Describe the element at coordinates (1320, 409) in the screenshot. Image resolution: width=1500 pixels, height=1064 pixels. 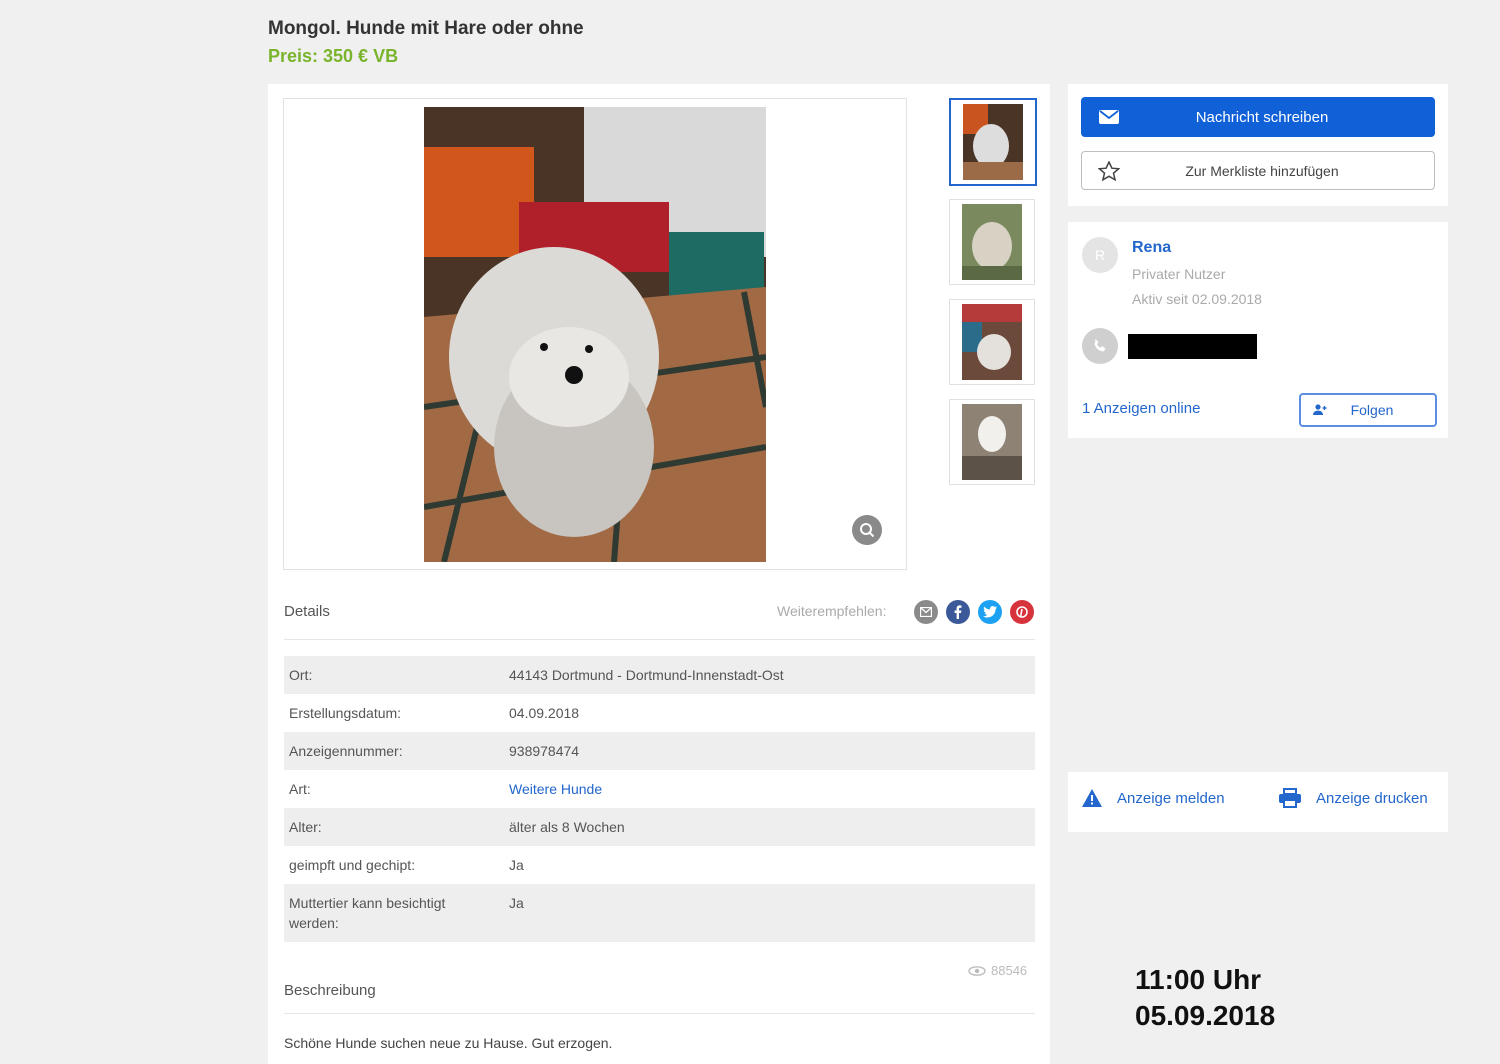
I see `add-user-icon` at that location.